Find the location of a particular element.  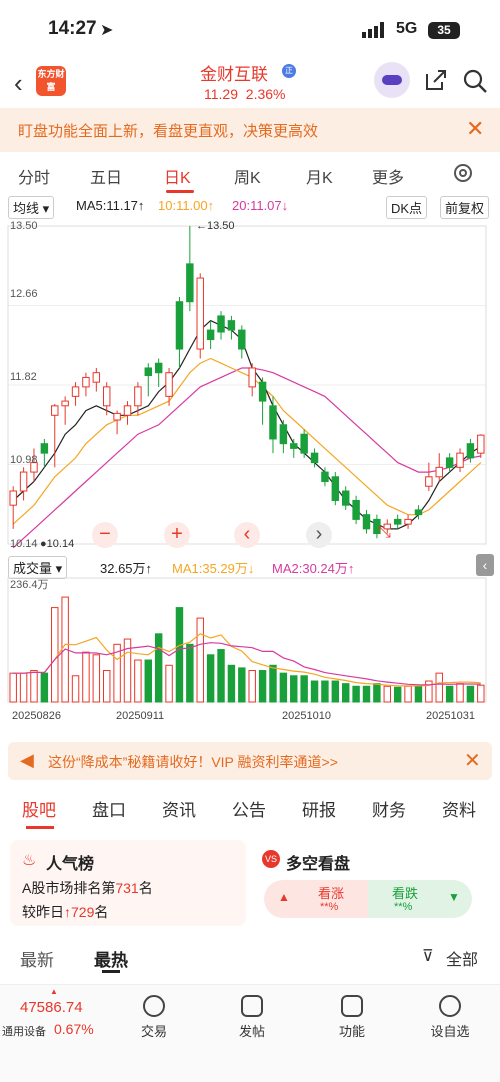

tab-research: 研报 is located at coordinates (319, 808).